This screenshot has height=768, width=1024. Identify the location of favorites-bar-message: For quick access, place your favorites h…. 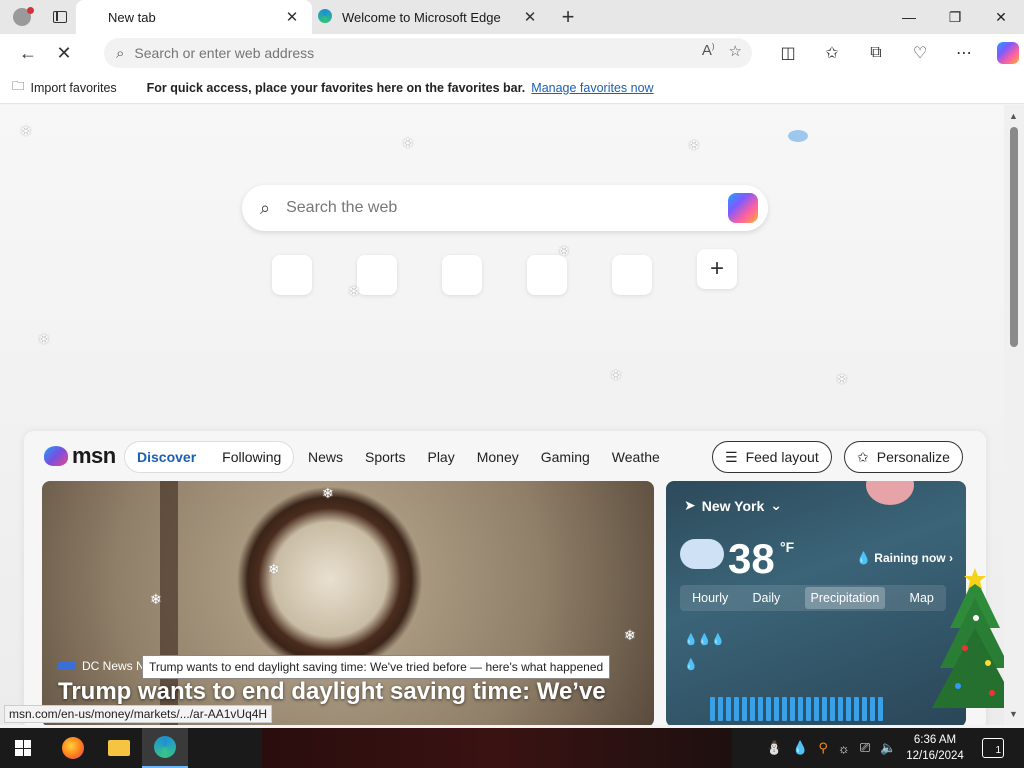
(336, 87).